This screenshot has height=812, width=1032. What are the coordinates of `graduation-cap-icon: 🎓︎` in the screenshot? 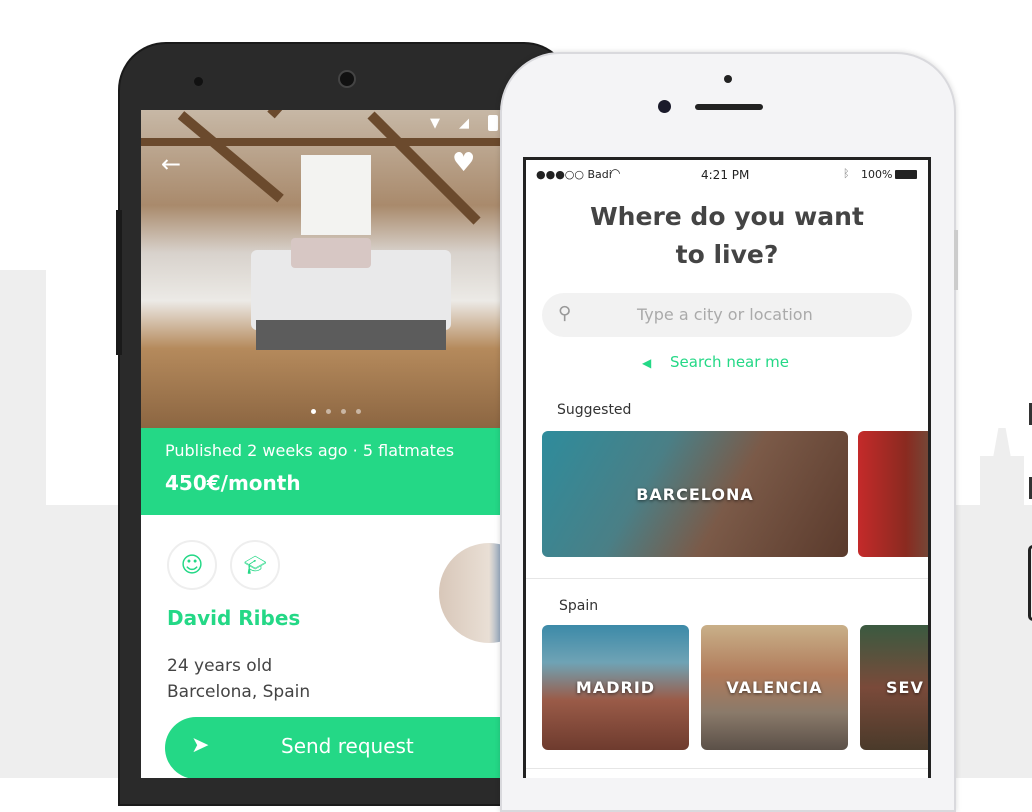 It's located at (255, 565).